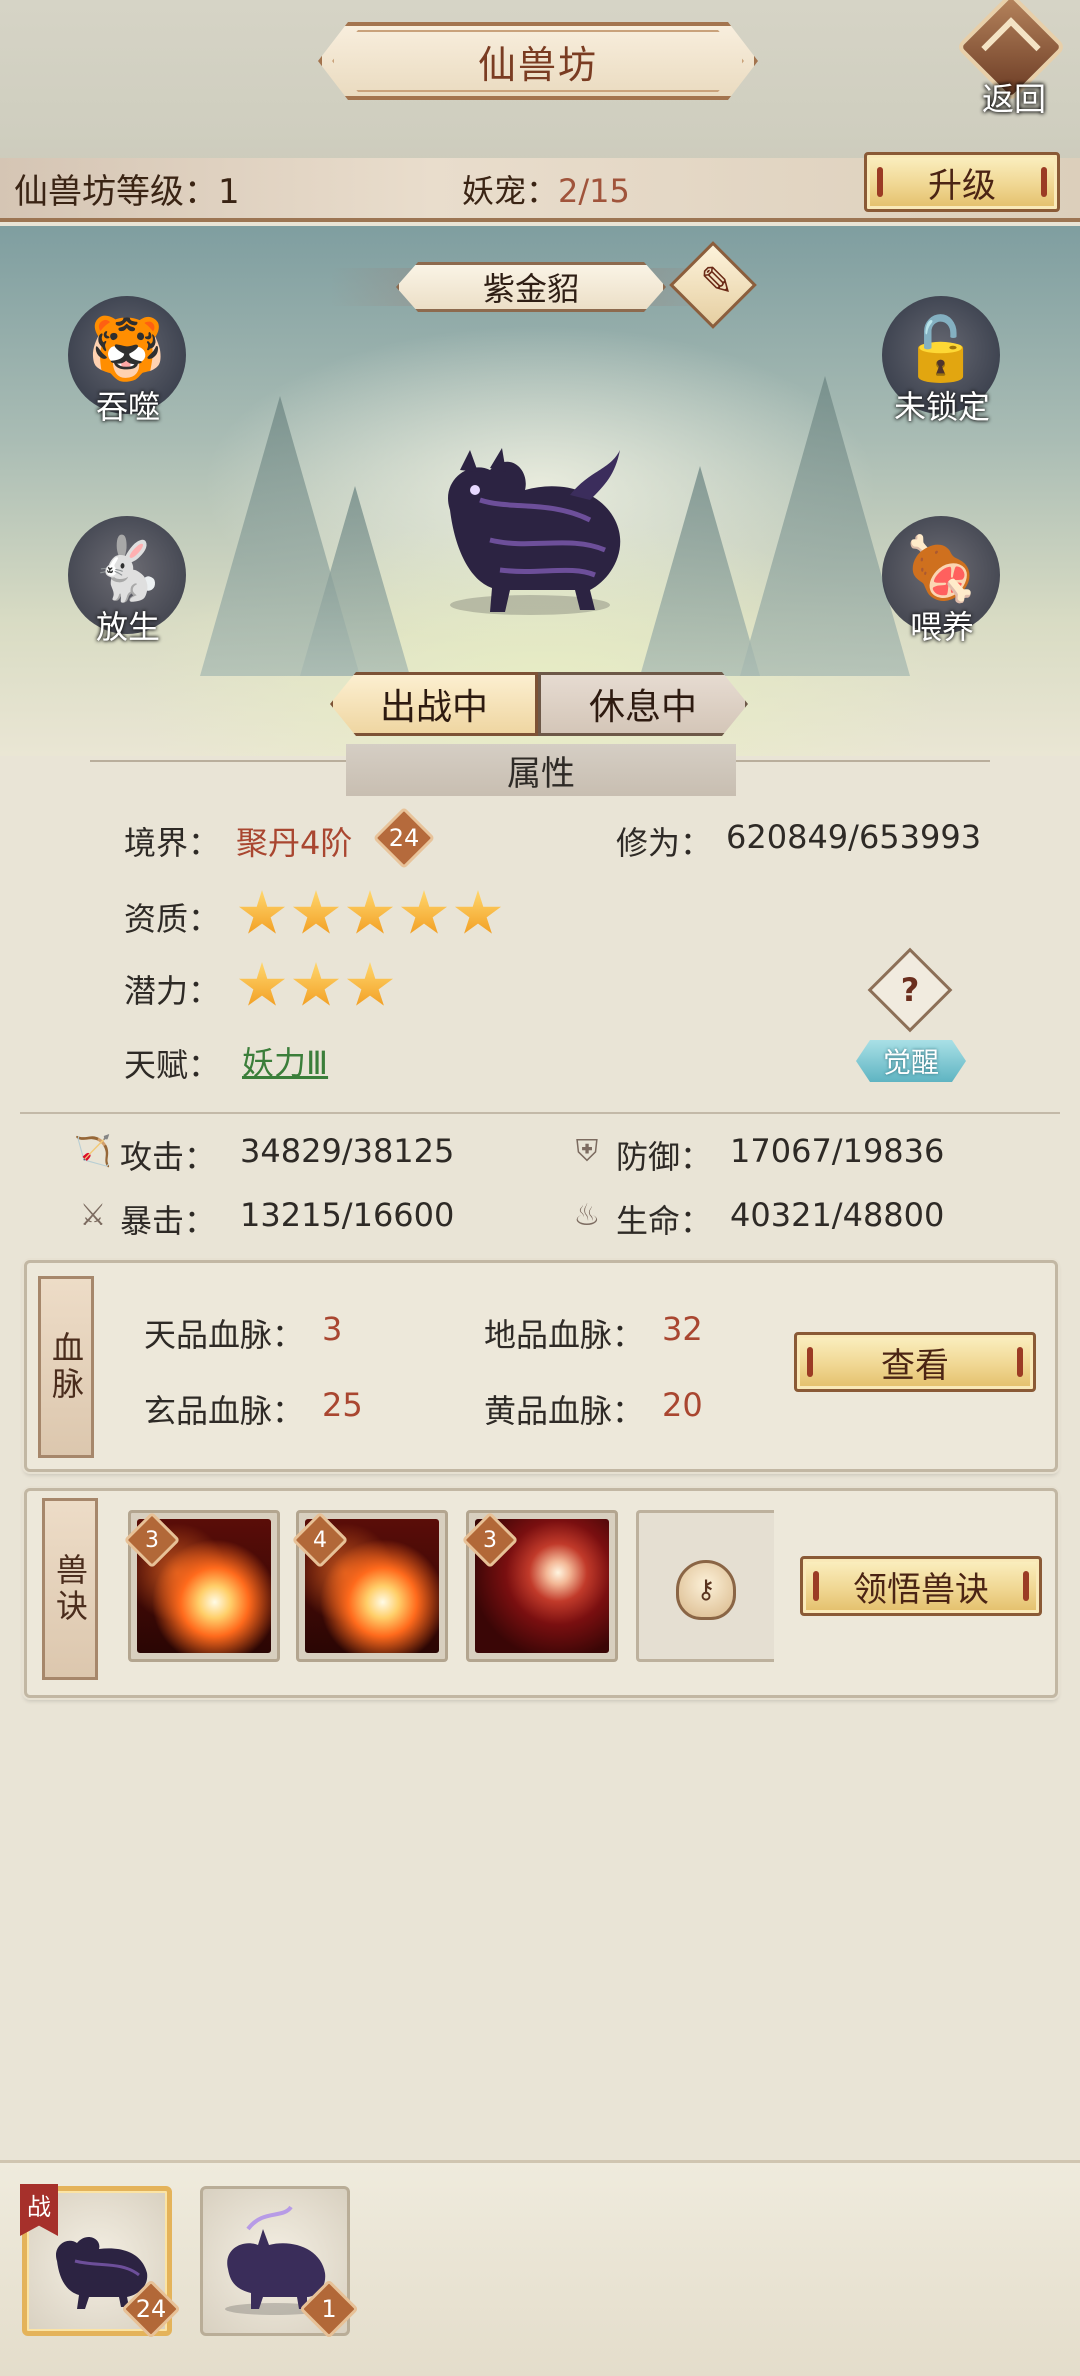 This screenshot has height=2376, width=1080. What do you see at coordinates (910, 990) in the screenshot?
I see `question-icon: ?` at bounding box center [910, 990].